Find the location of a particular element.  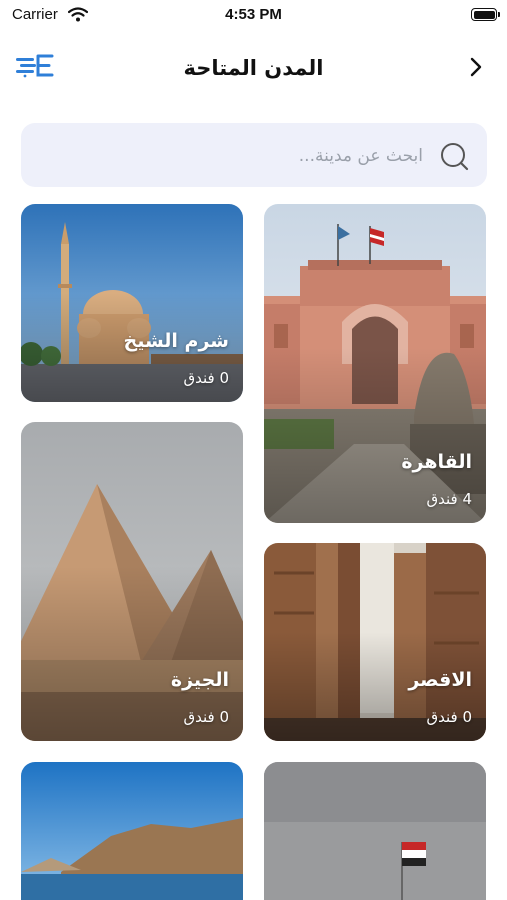

clock: 4:53 PM is located at coordinates (253, 14).